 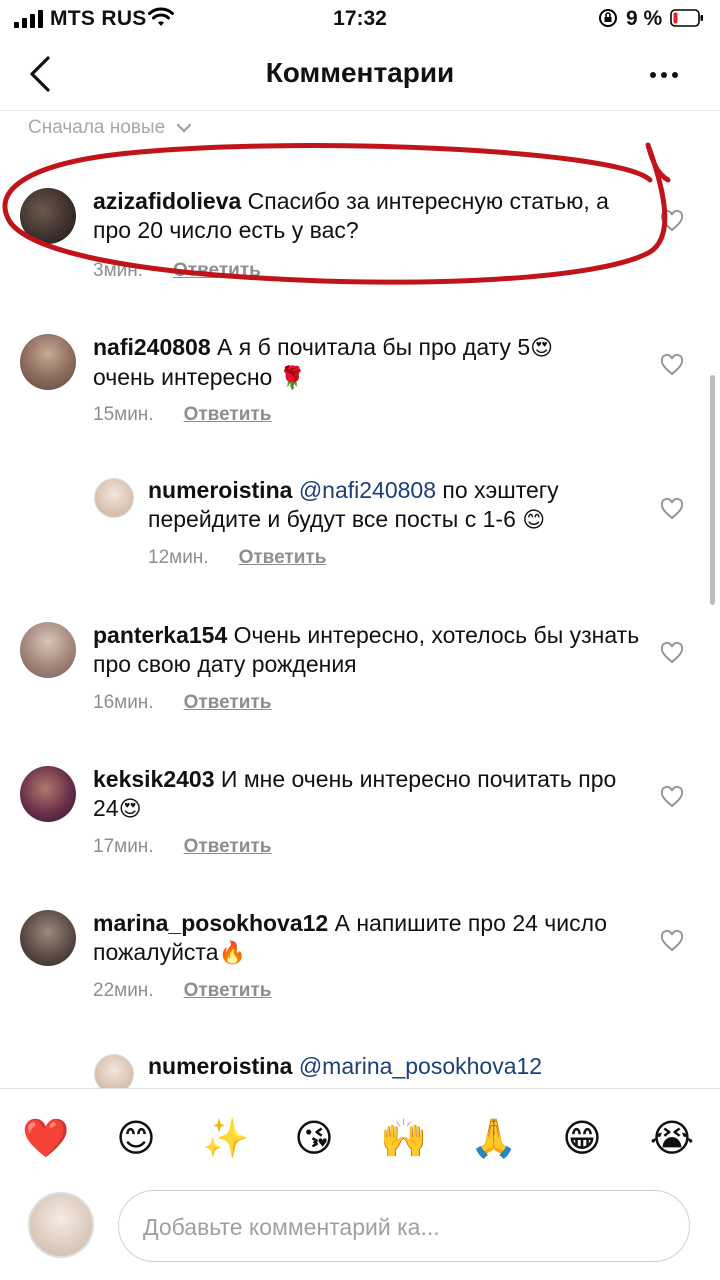 What do you see at coordinates (61, 1225) in the screenshot?
I see `my-avatar` at bounding box center [61, 1225].